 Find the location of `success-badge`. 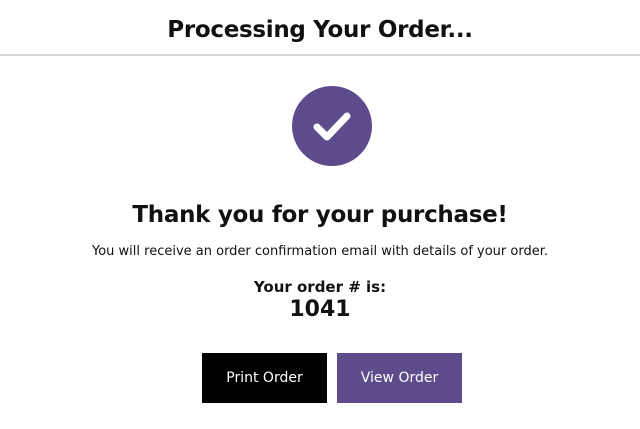

success-badge is located at coordinates (332, 126).